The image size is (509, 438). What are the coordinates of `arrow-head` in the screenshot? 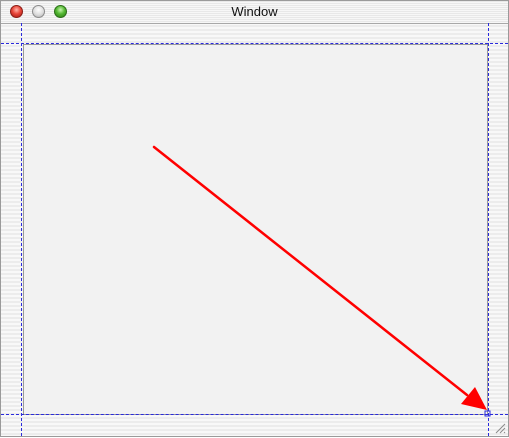 It's located at (474, 398).